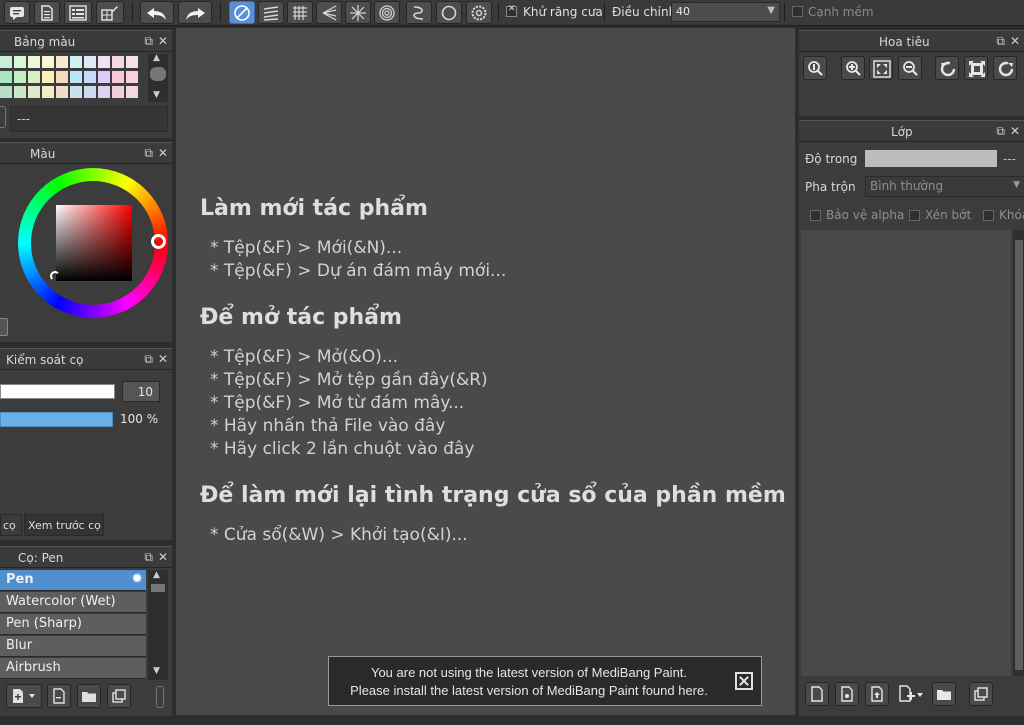  Describe the element at coordinates (944, 186) in the screenshot. I see `blend-mode-select: Bình thường ▼` at that location.